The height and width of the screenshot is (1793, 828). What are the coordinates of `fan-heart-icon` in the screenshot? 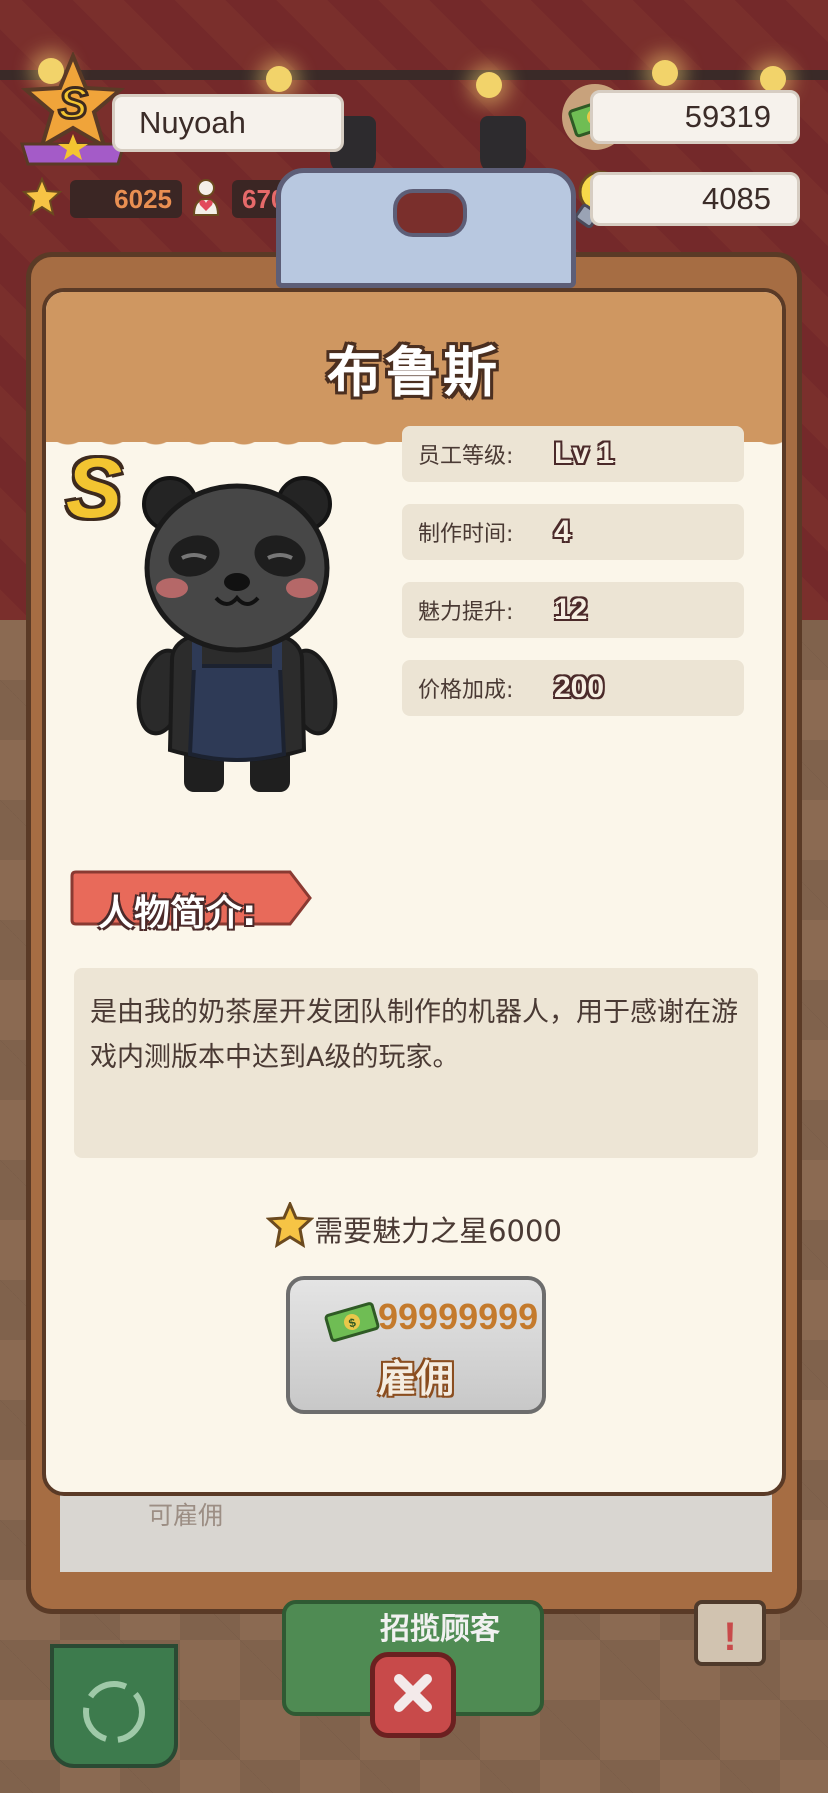 It's located at (206, 199).